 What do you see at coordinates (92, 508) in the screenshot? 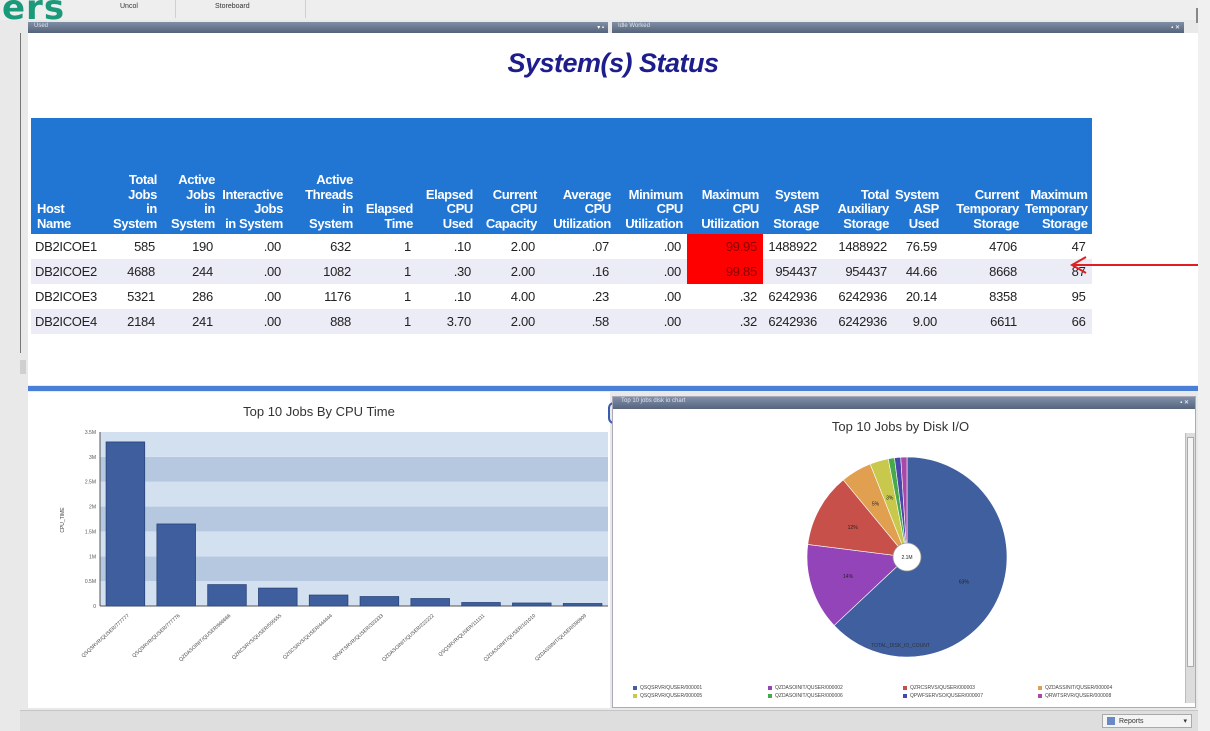
I see `y-tick-label: 2M` at bounding box center [92, 508].